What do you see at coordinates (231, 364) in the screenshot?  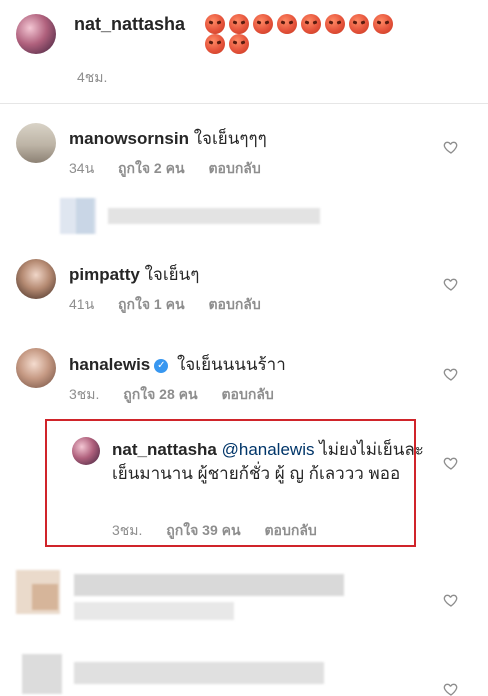 I see `comment-text: ใจเย็นนนนร้าา` at bounding box center [231, 364].